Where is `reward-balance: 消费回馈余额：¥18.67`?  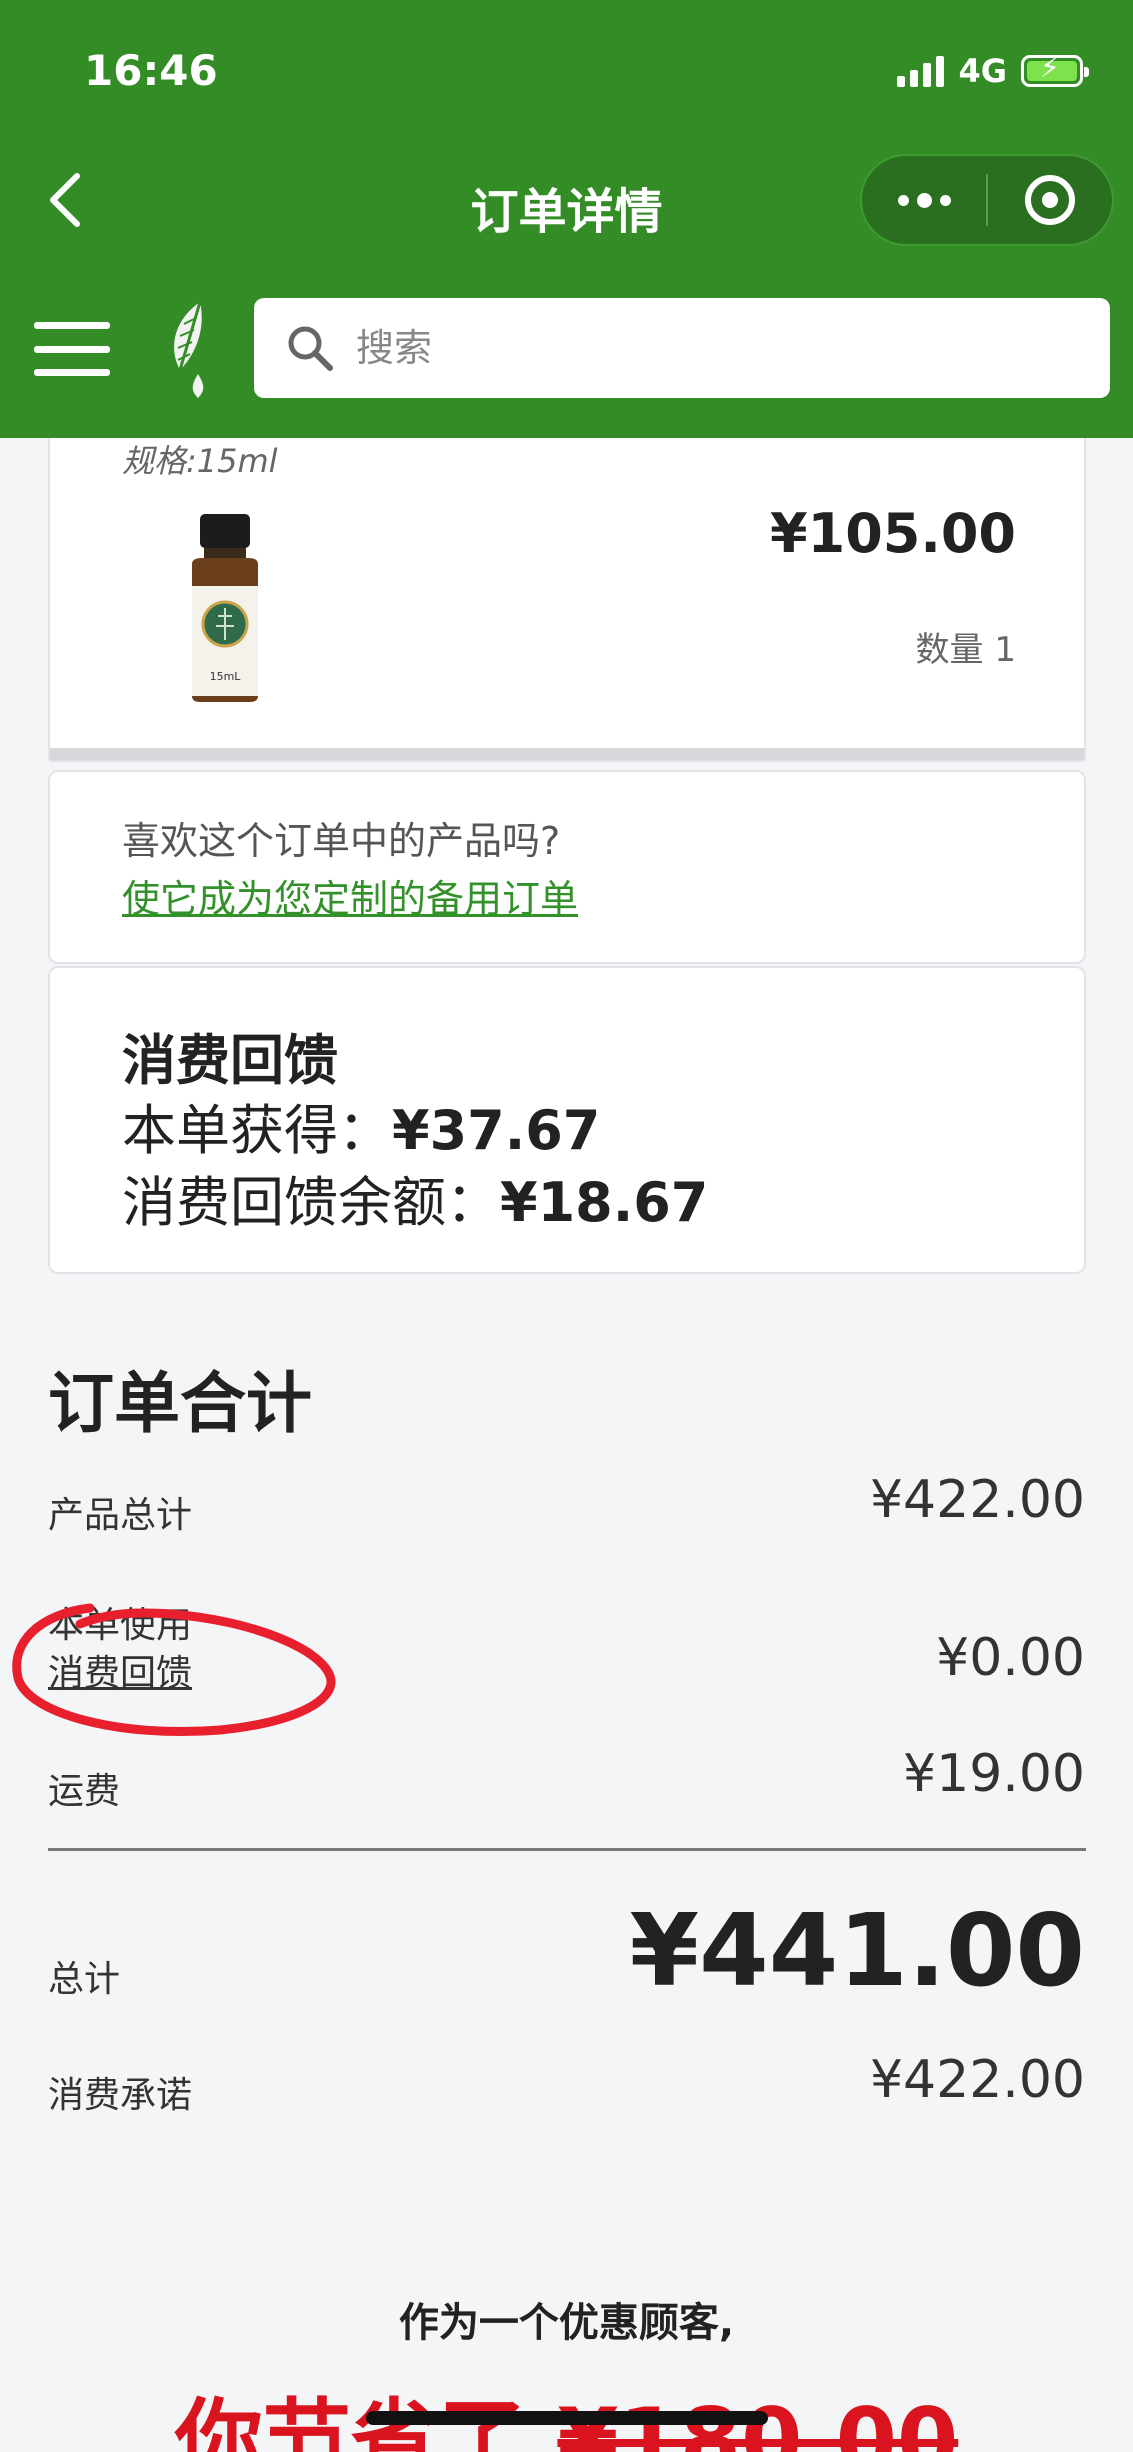
reward-balance: 消费回馈余额：¥18.67 is located at coordinates (415, 1197).